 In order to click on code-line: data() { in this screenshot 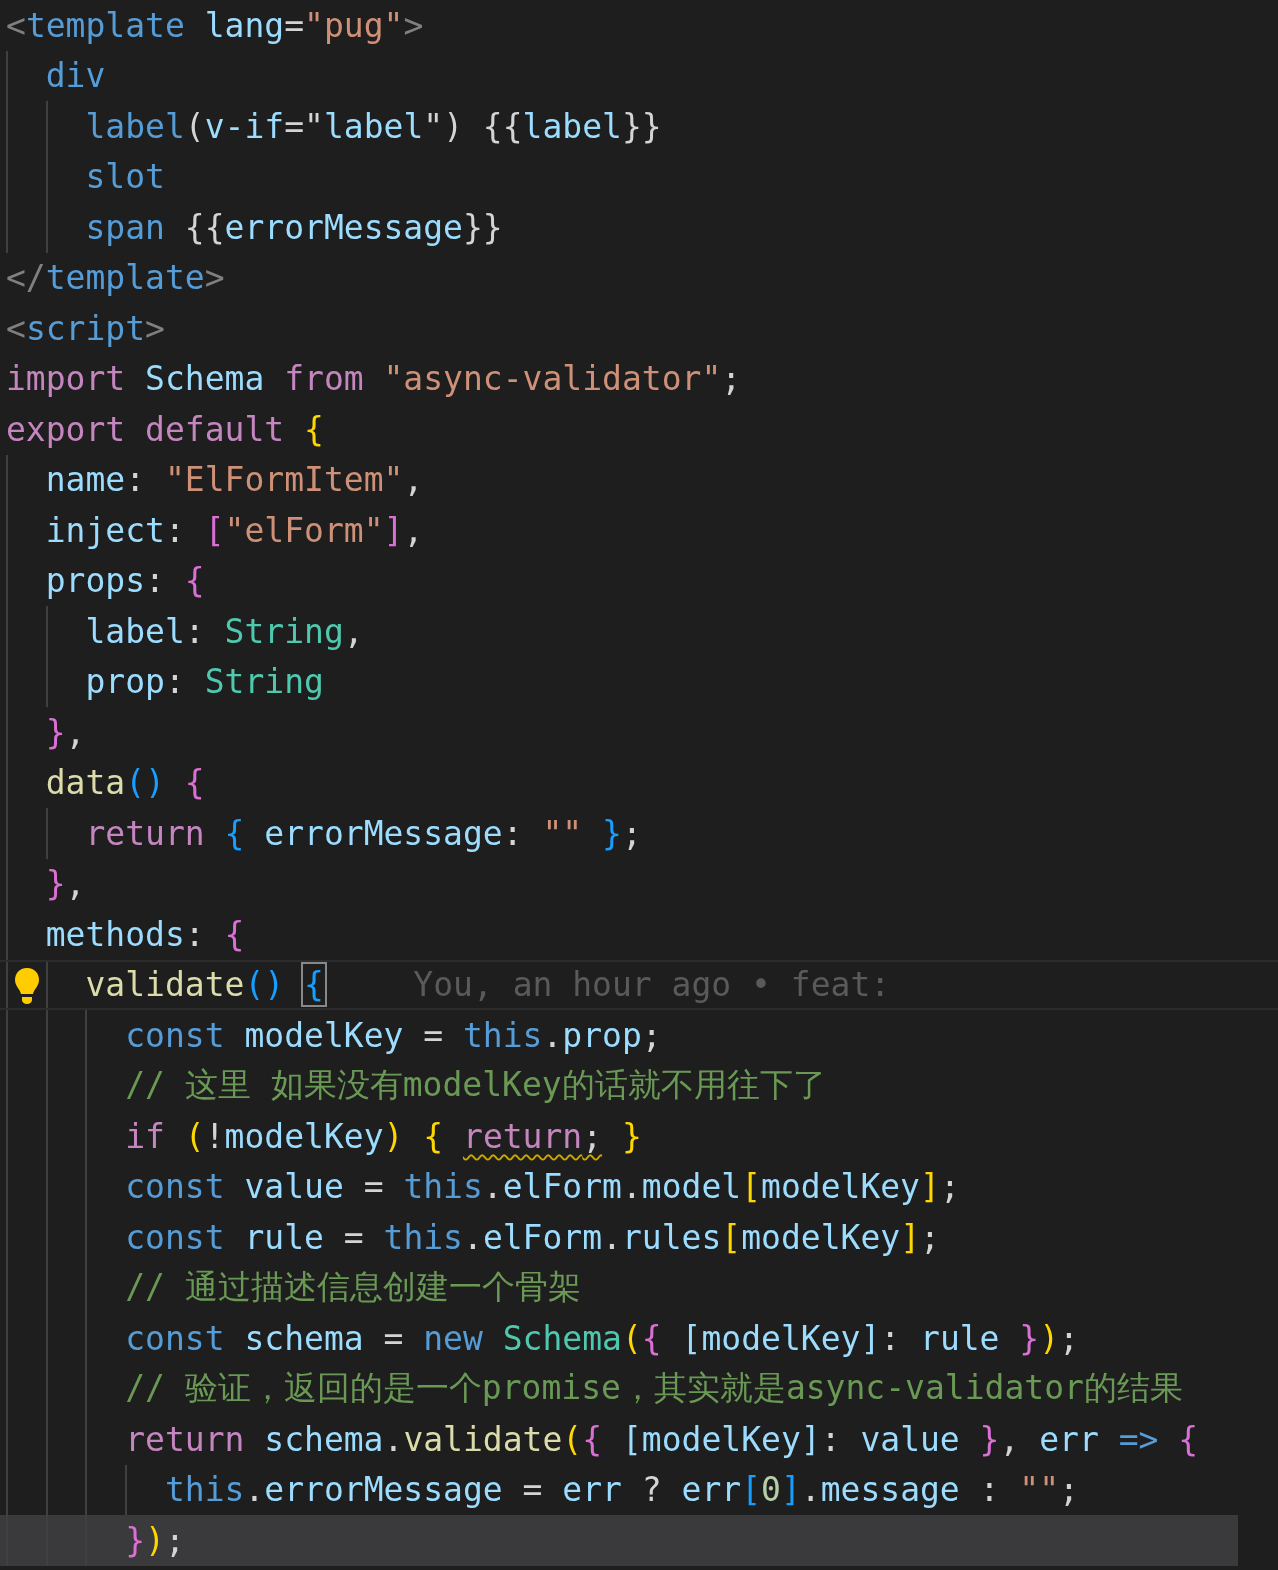, I will do `click(125, 783)`.